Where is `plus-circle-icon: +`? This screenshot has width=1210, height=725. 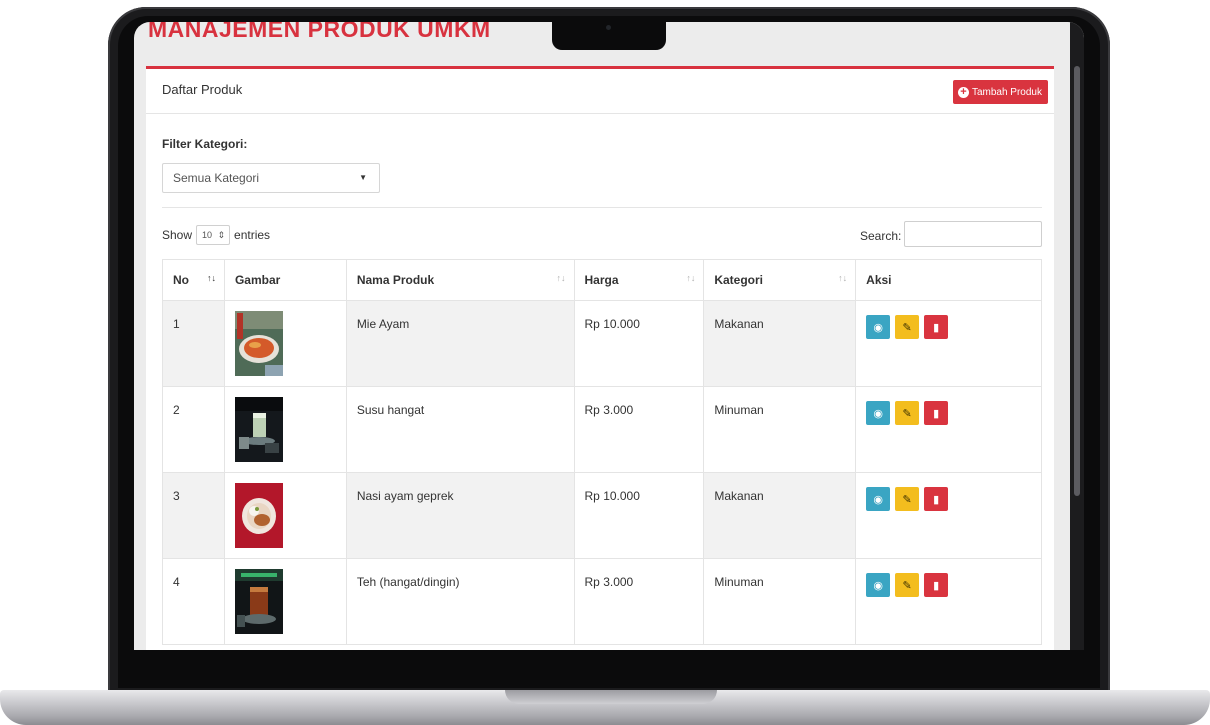 plus-circle-icon: + is located at coordinates (963, 92).